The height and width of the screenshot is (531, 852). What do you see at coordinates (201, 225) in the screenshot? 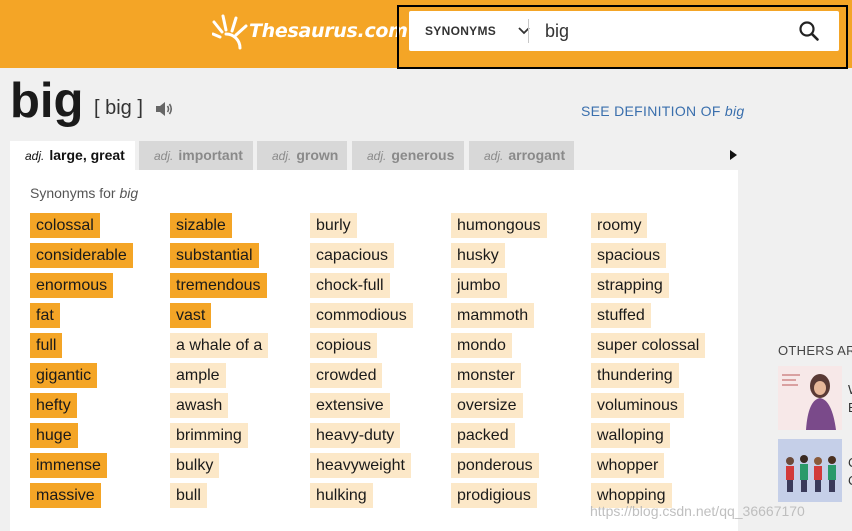
I see `synonym-text: sizable` at bounding box center [201, 225].